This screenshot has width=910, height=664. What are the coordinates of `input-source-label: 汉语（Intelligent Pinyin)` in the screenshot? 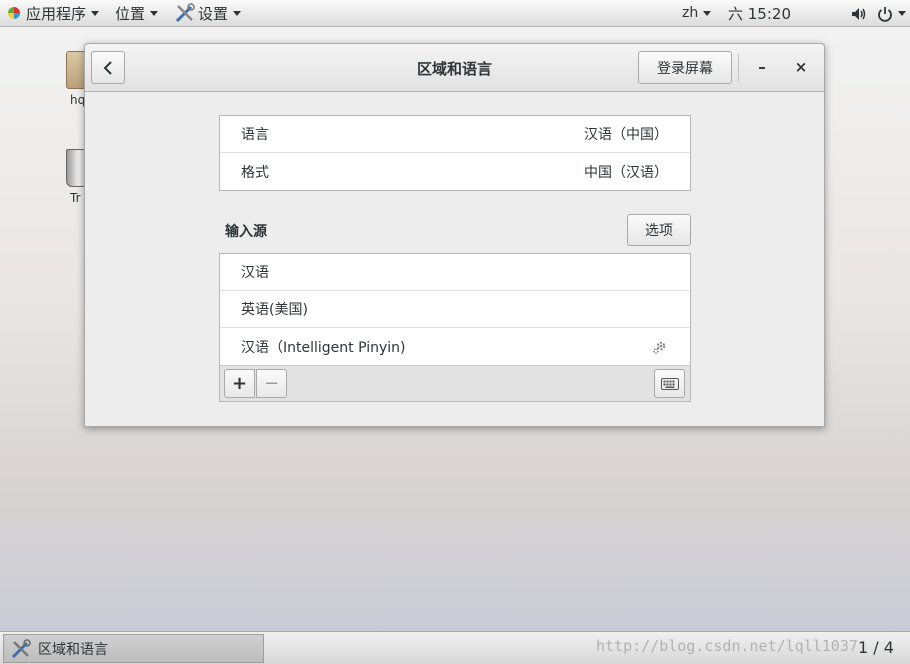 It's located at (323, 347).